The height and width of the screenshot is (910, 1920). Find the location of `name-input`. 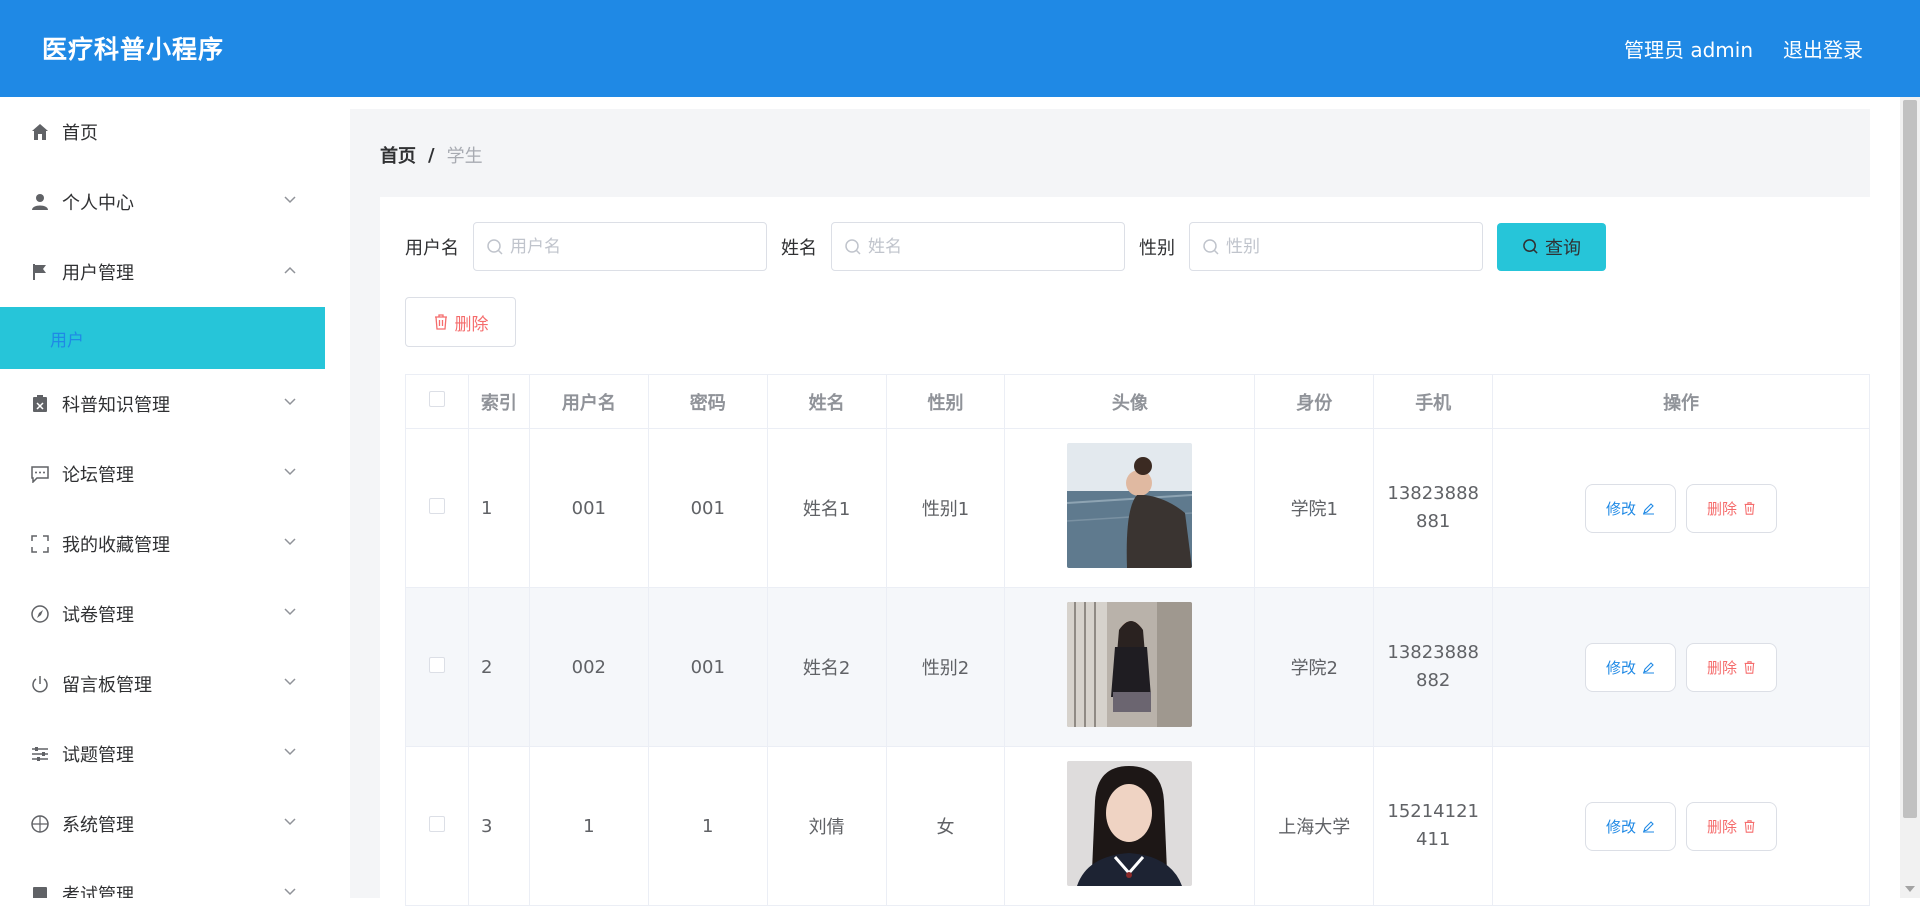

name-input is located at coordinates (993, 246).